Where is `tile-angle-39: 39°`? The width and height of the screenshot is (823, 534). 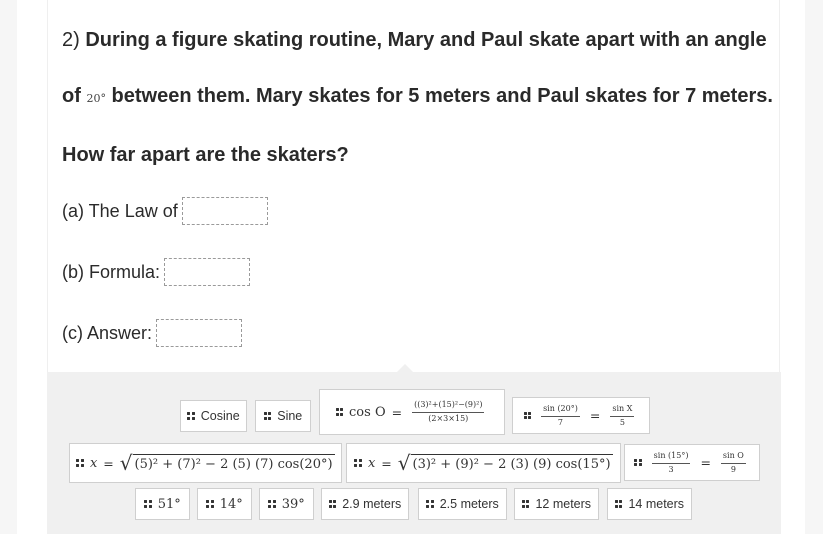
tile-angle-39: 39° is located at coordinates (286, 504).